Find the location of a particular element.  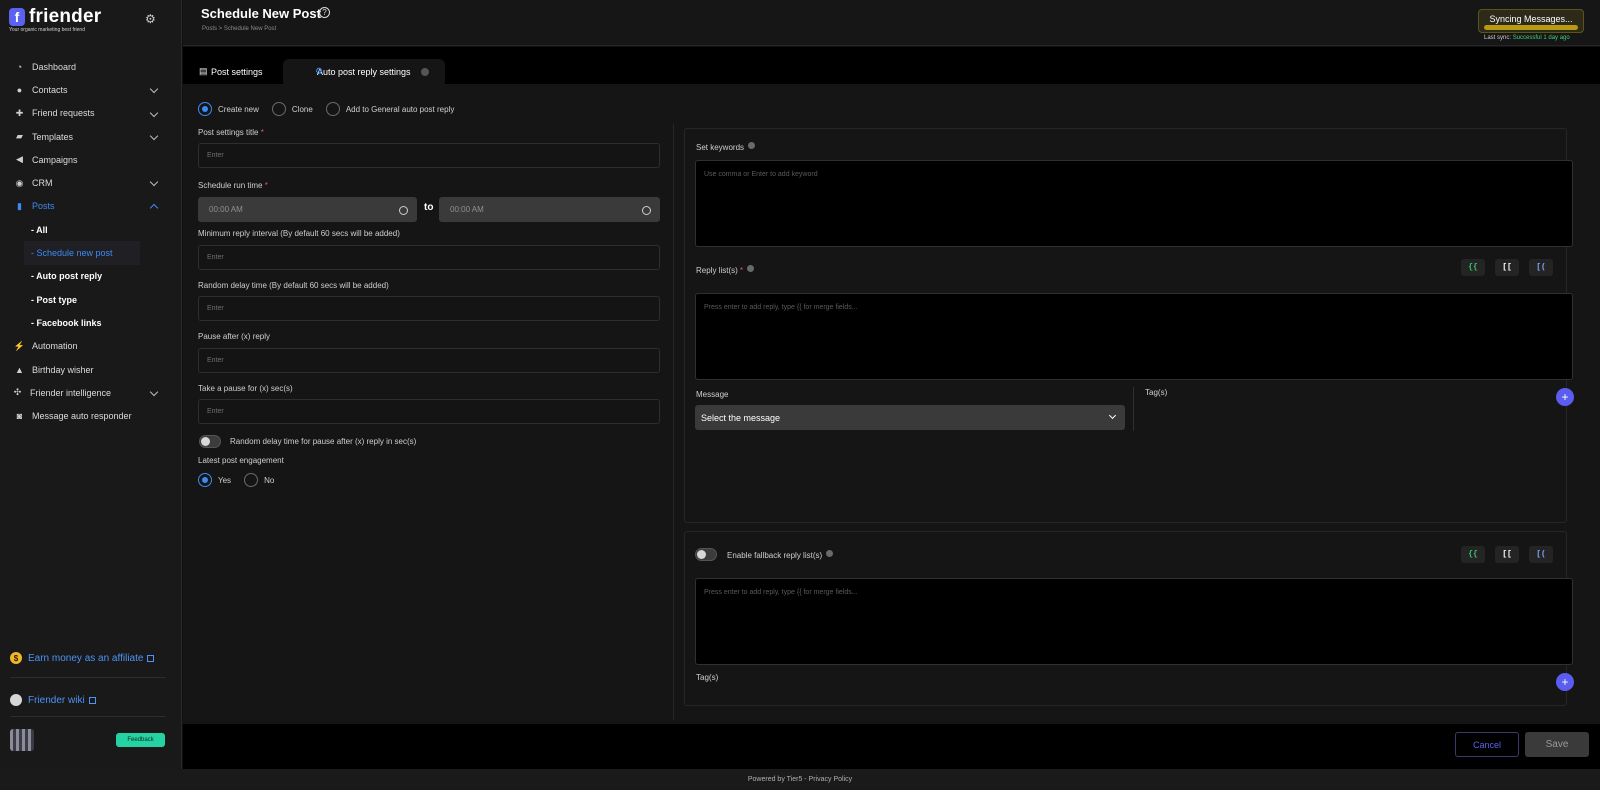

pause-after-input: Enter is located at coordinates (429, 360).